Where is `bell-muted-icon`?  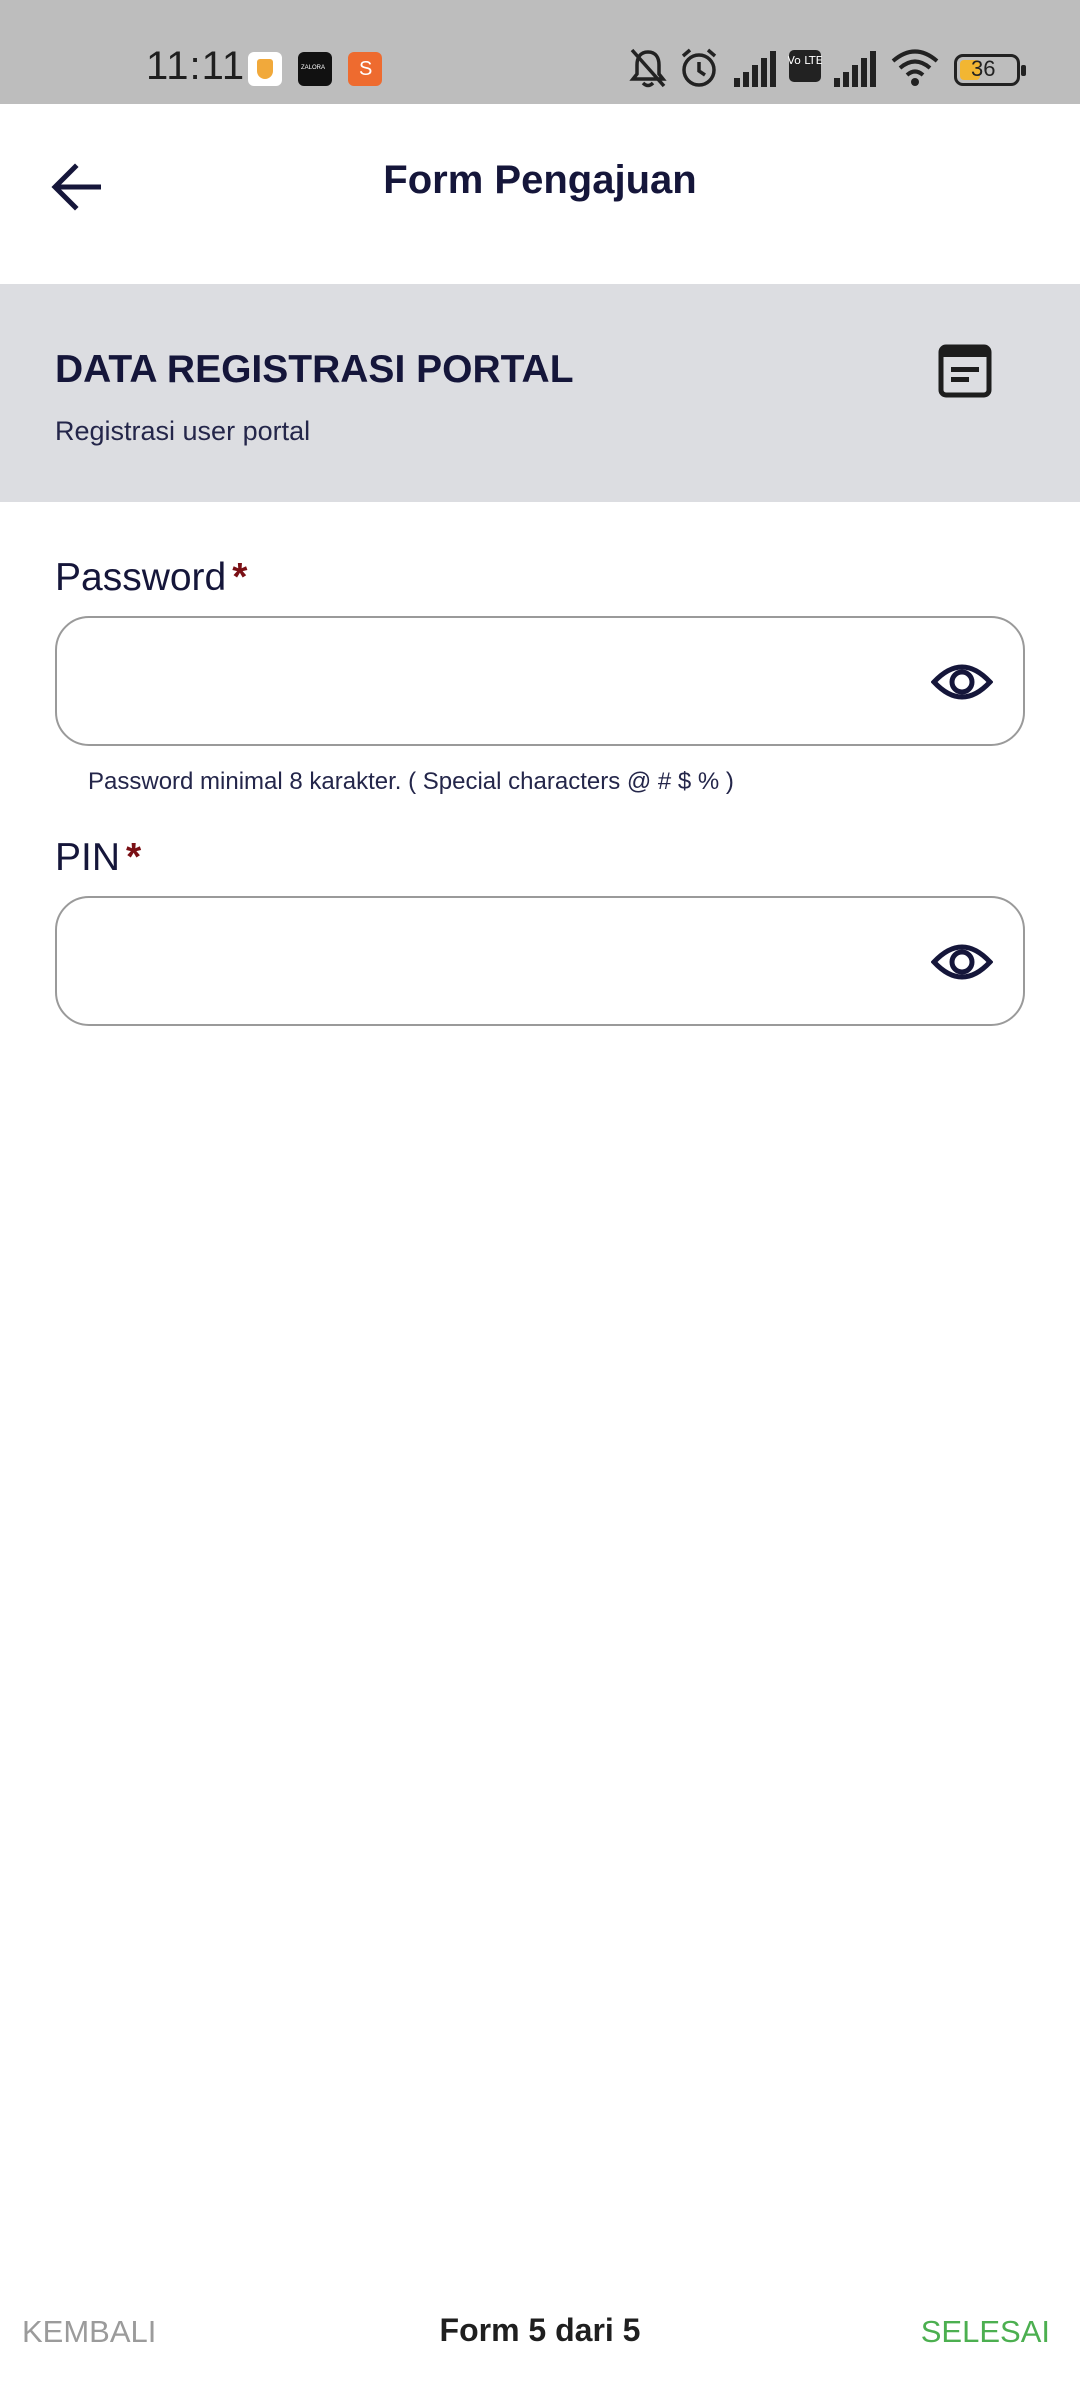 bell-muted-icon is located at coordinates (648, 68).